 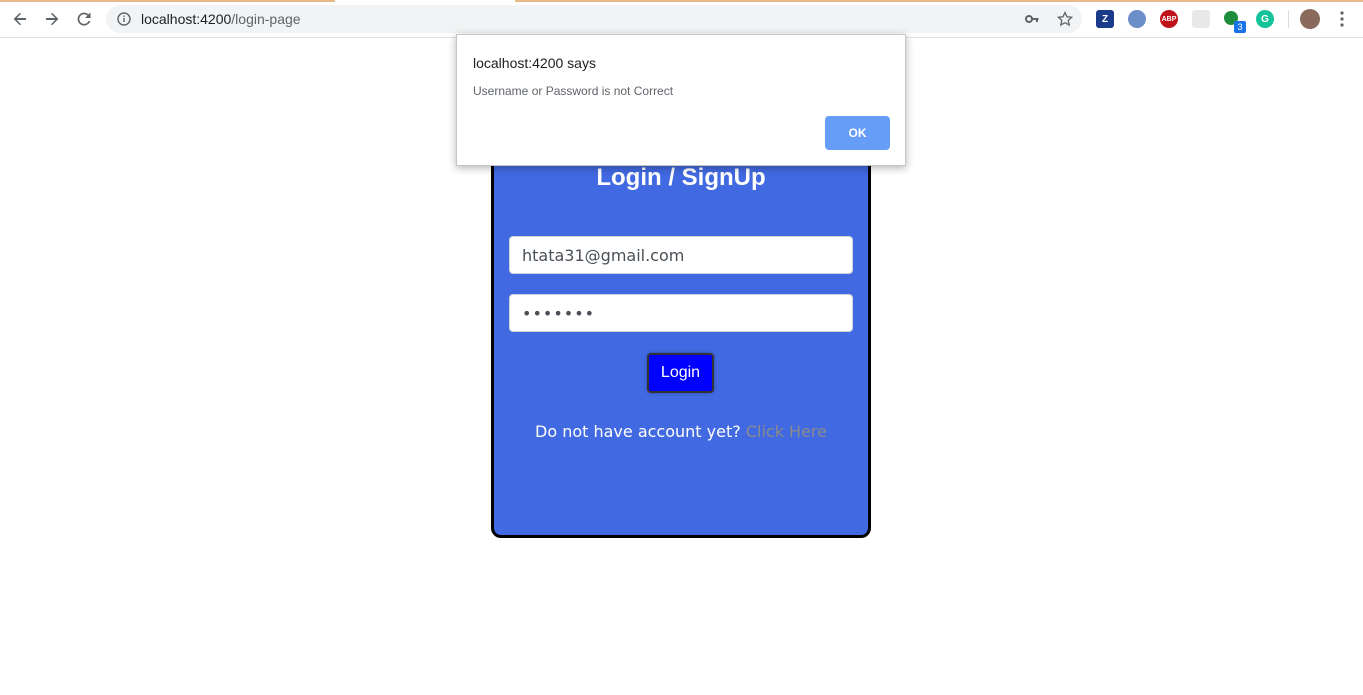 I want to click on grammarly-label: G, so click(x=1265, y=19).